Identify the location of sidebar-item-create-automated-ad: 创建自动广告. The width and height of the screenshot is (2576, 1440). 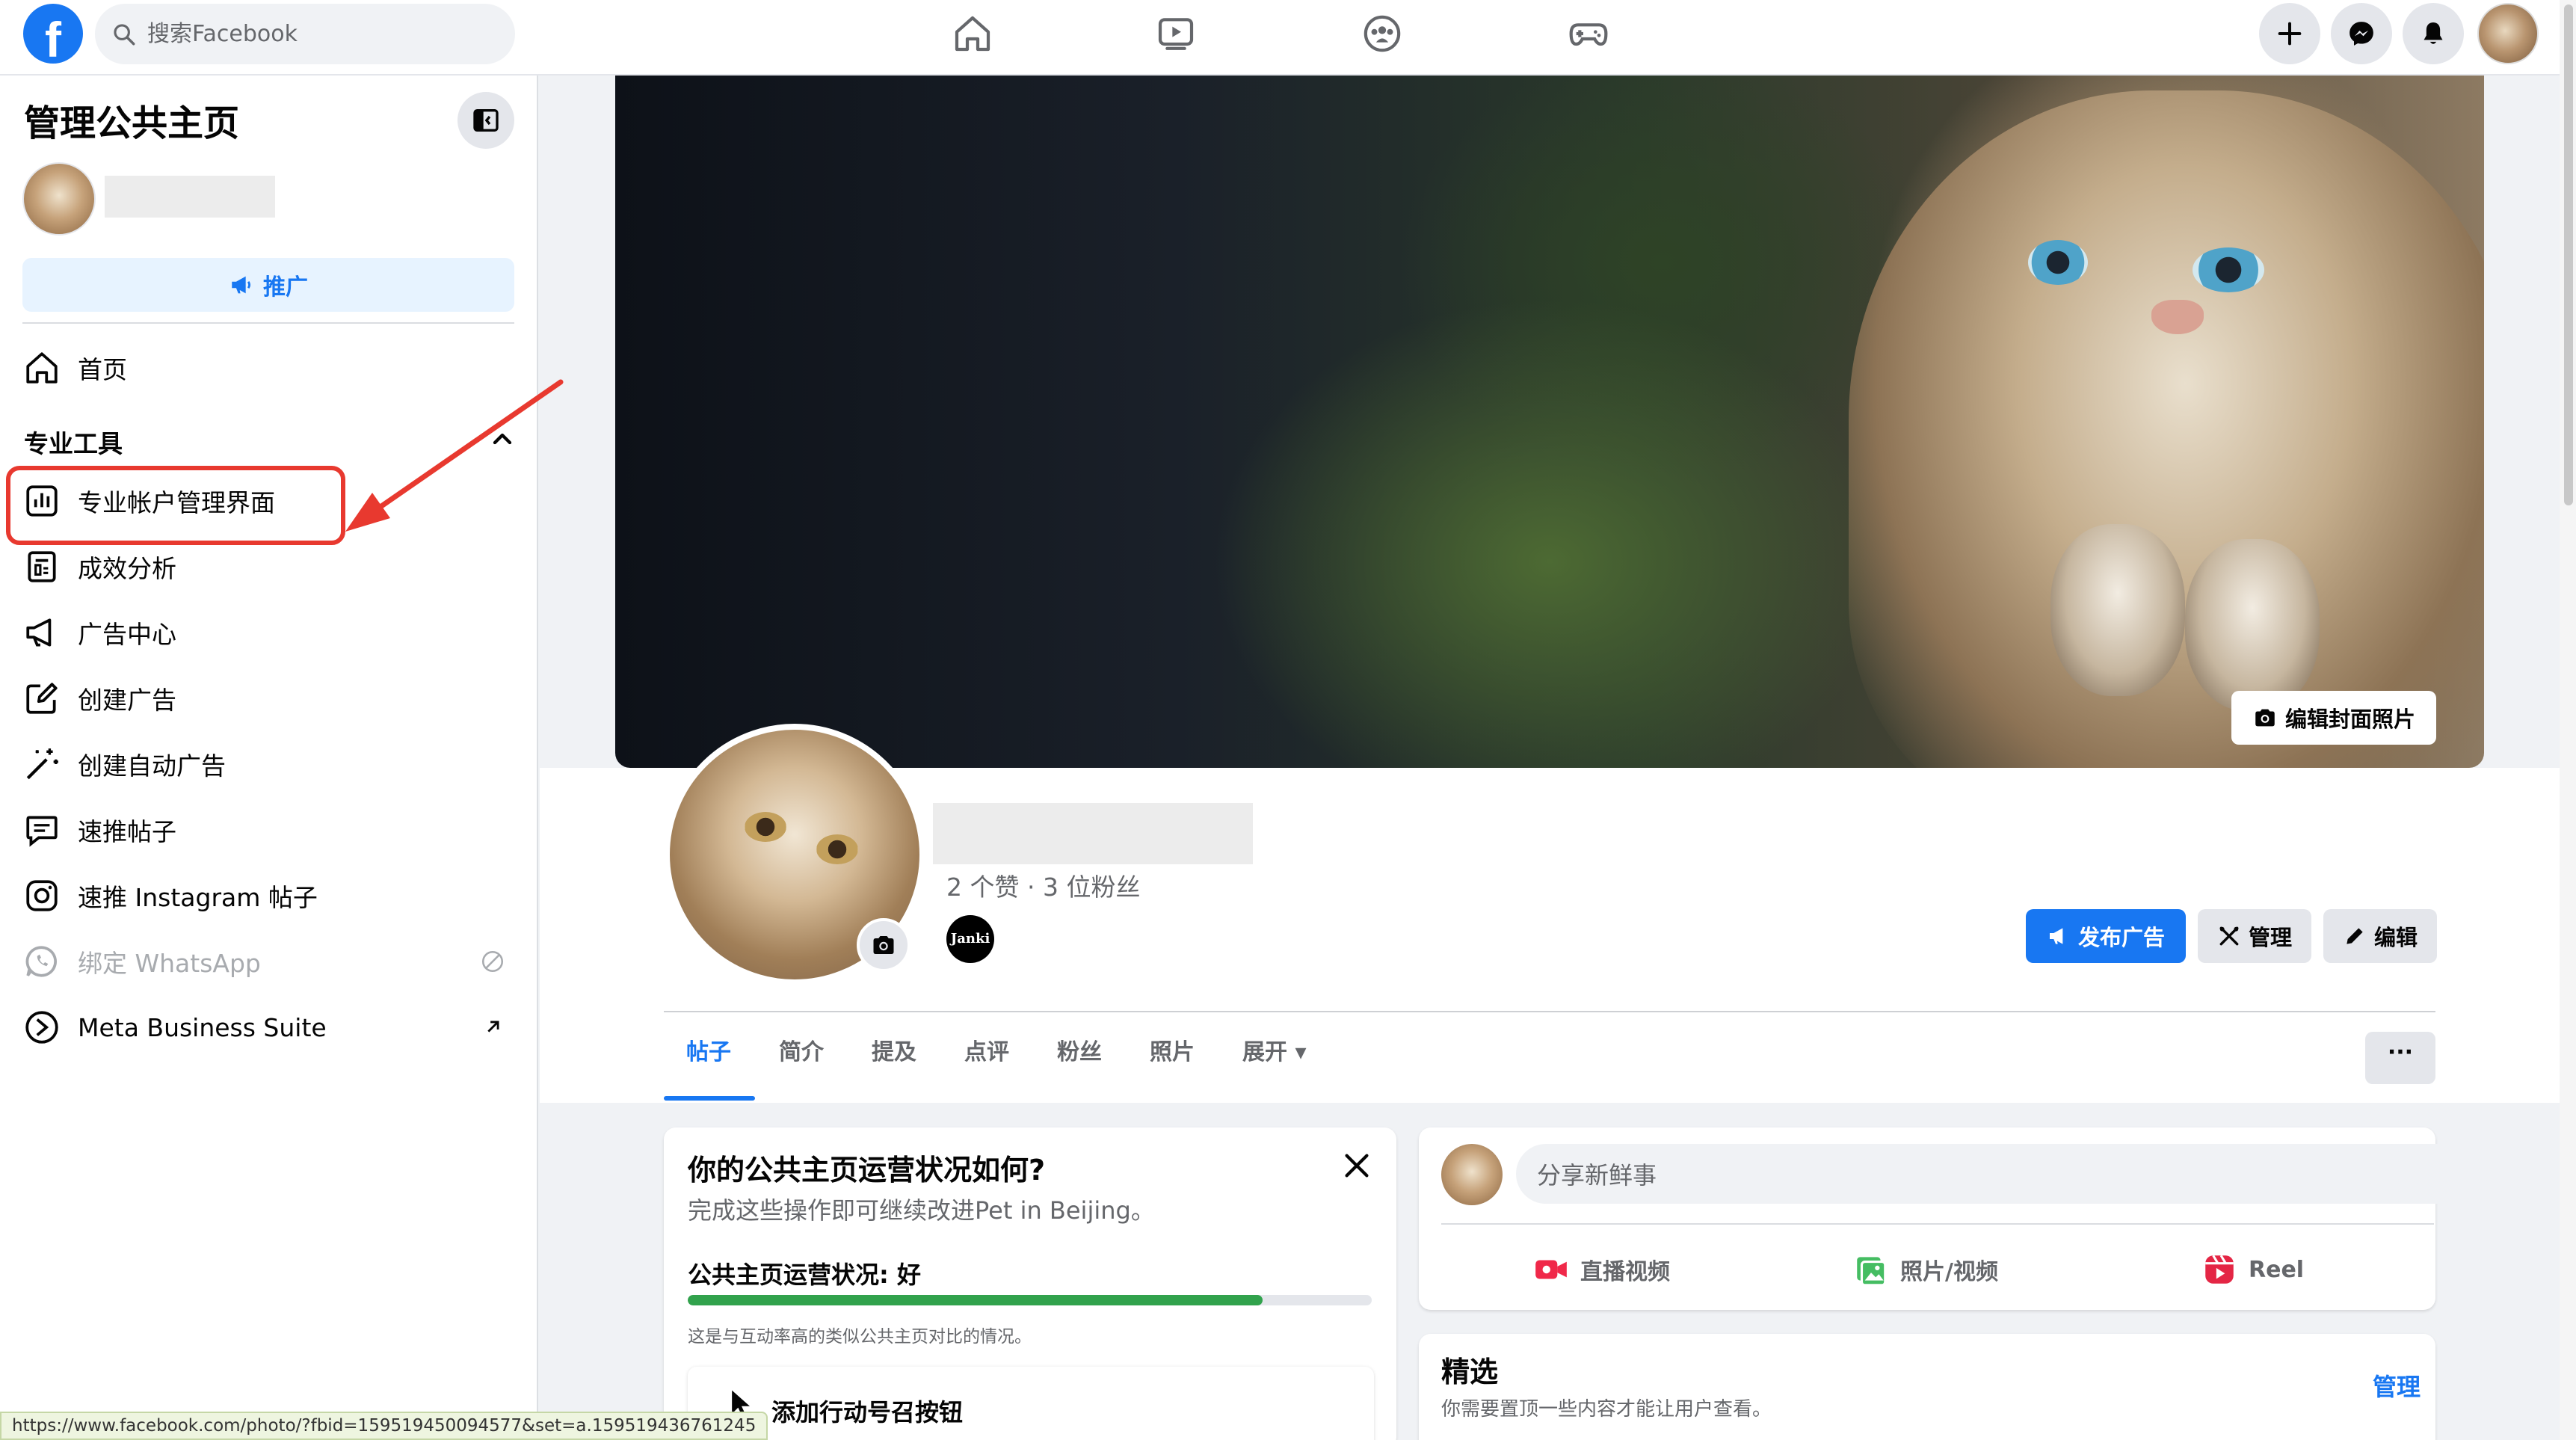
(269, 764).